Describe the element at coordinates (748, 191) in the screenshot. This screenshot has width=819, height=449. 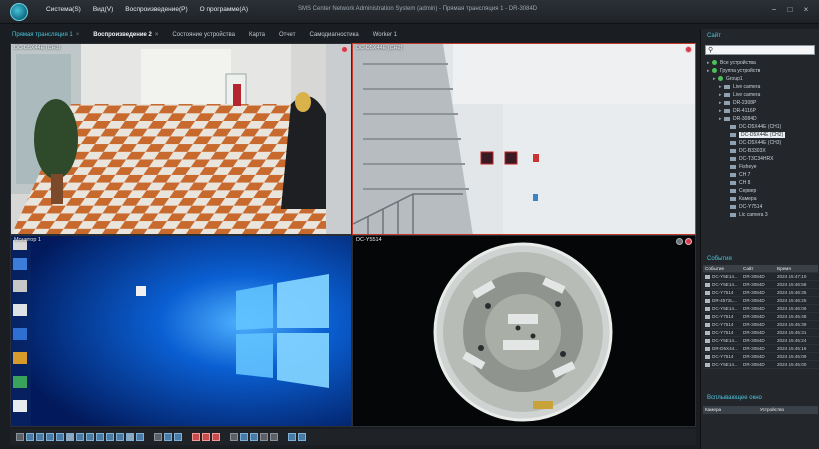
I see `tree-item-label: Сервер` at that location.